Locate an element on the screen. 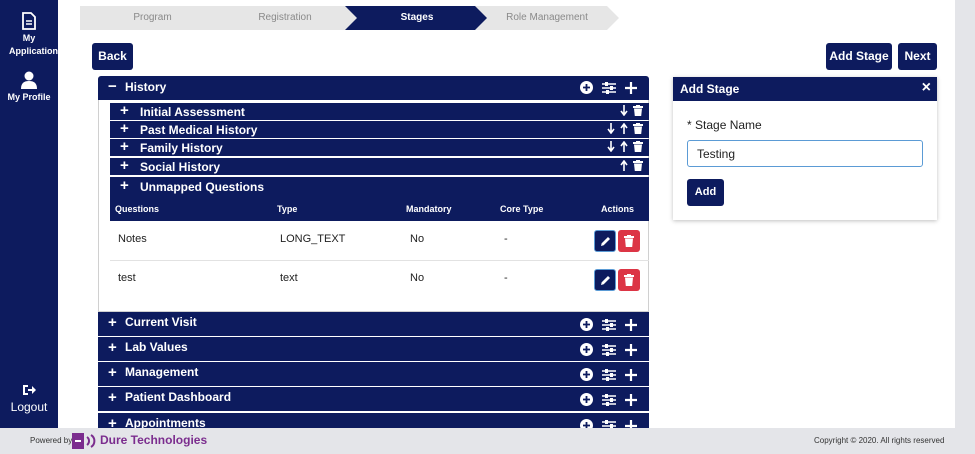 This screenshot has height=454, width=975. sidebar-item-label: Logout is located at coordinates (29, 407).